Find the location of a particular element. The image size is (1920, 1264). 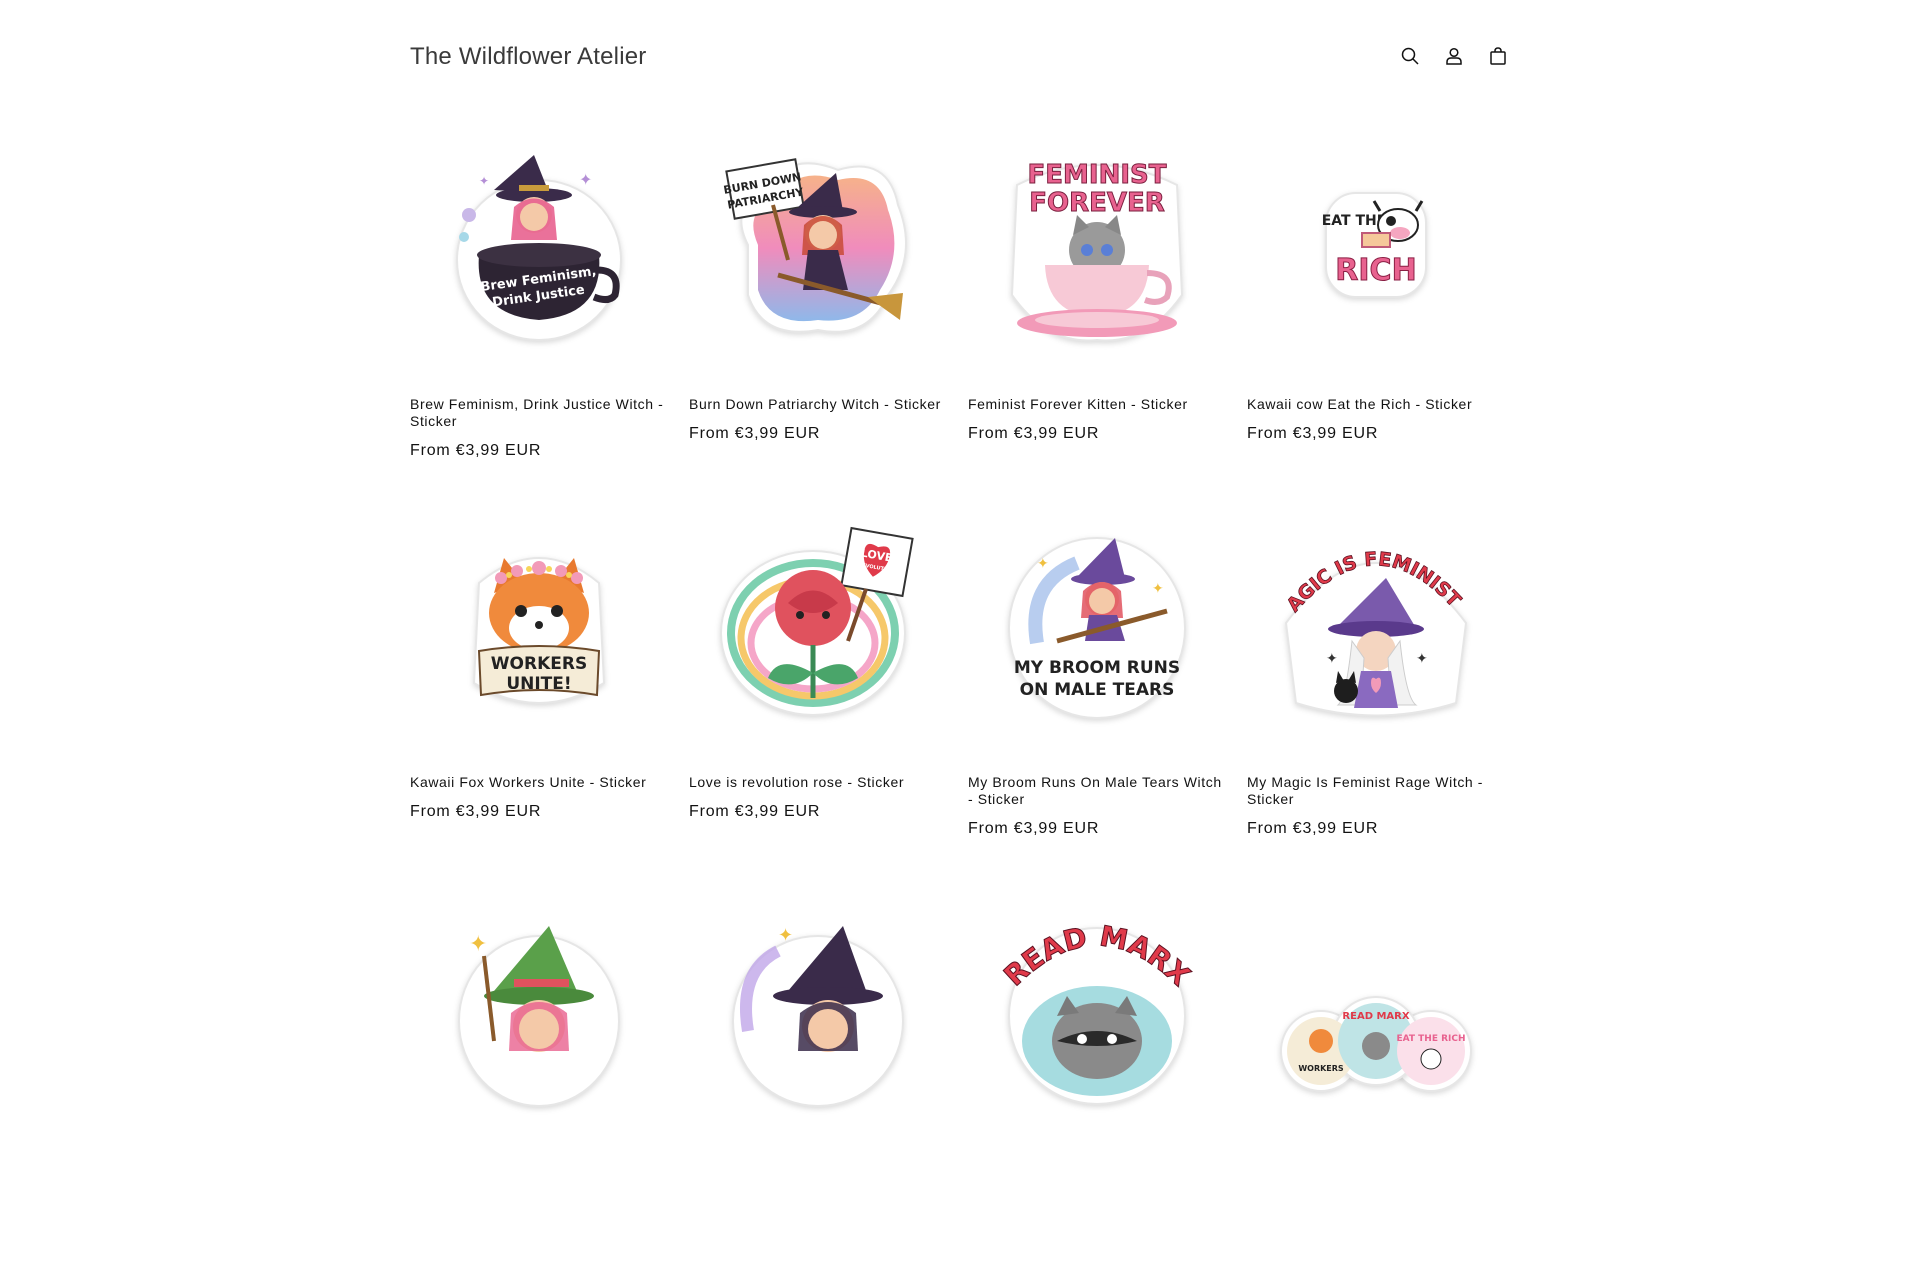

witch-rage-sticker: MY MAGIC IS FEMINIST RAGE ✦ ✦ is located at coordinates (1368, 611).